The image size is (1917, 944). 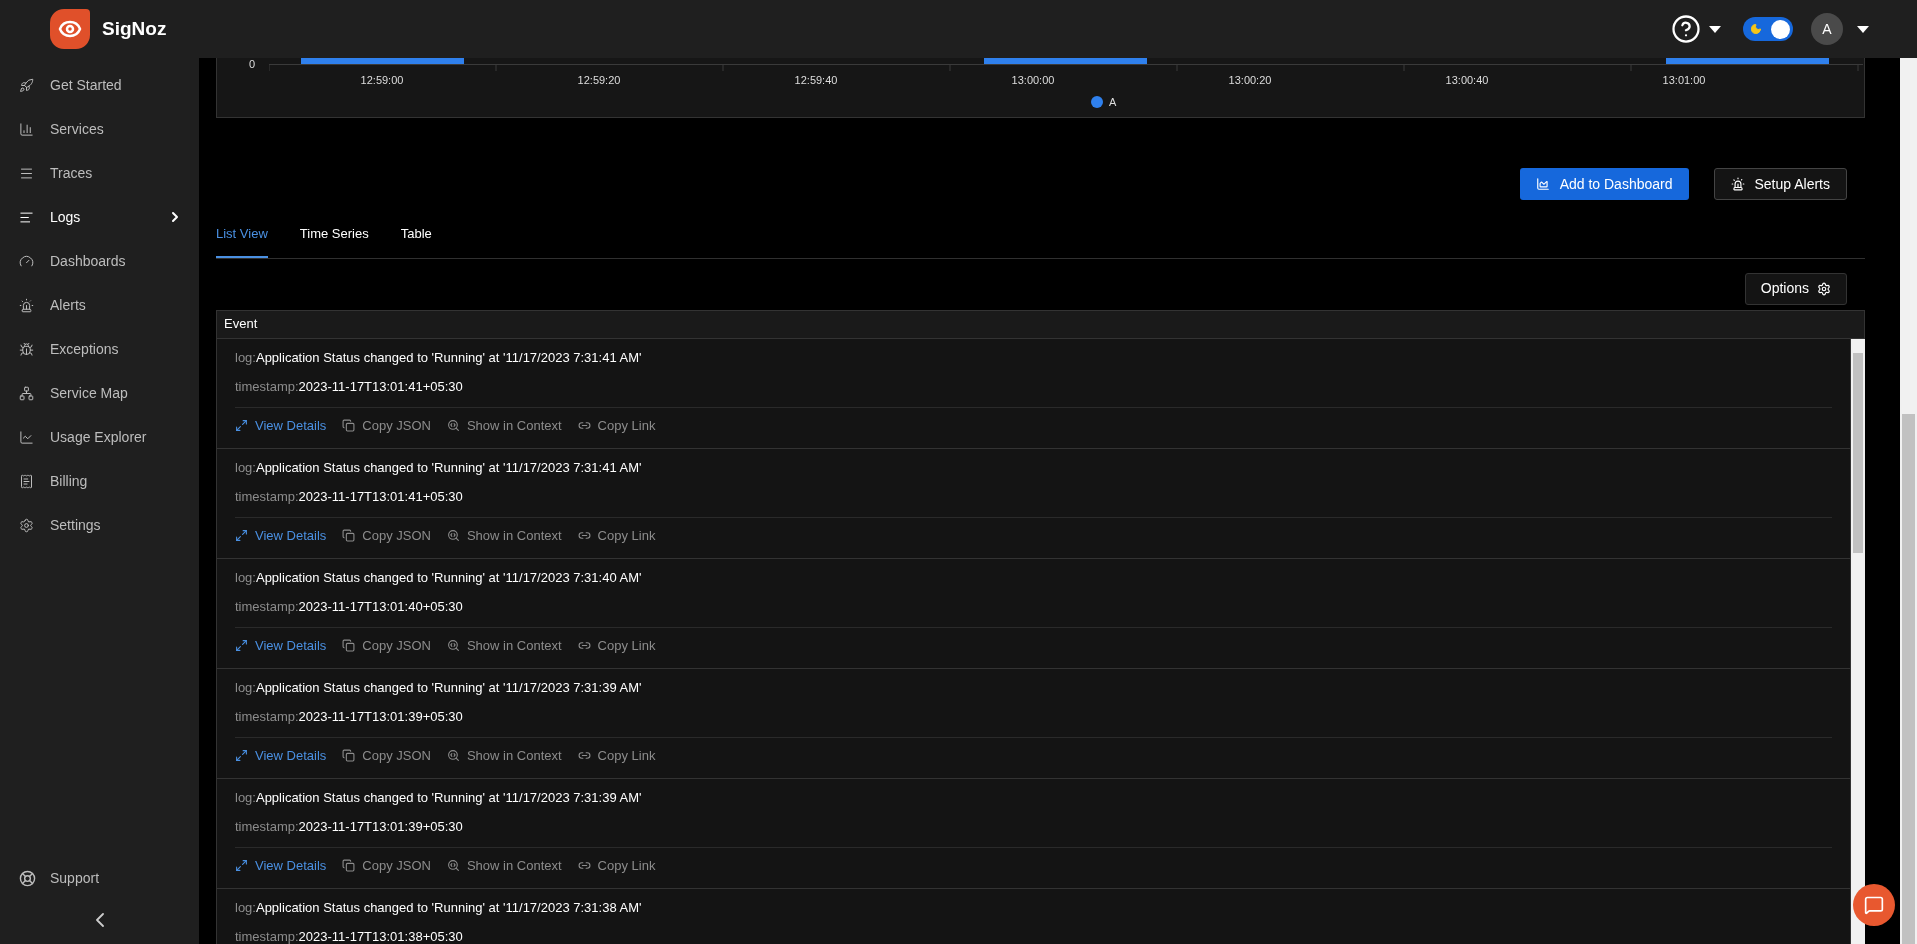 What do you see at coordinates (26, 349) in the screenshot?
I see `bug-icon` at bounding box center [26, 349].